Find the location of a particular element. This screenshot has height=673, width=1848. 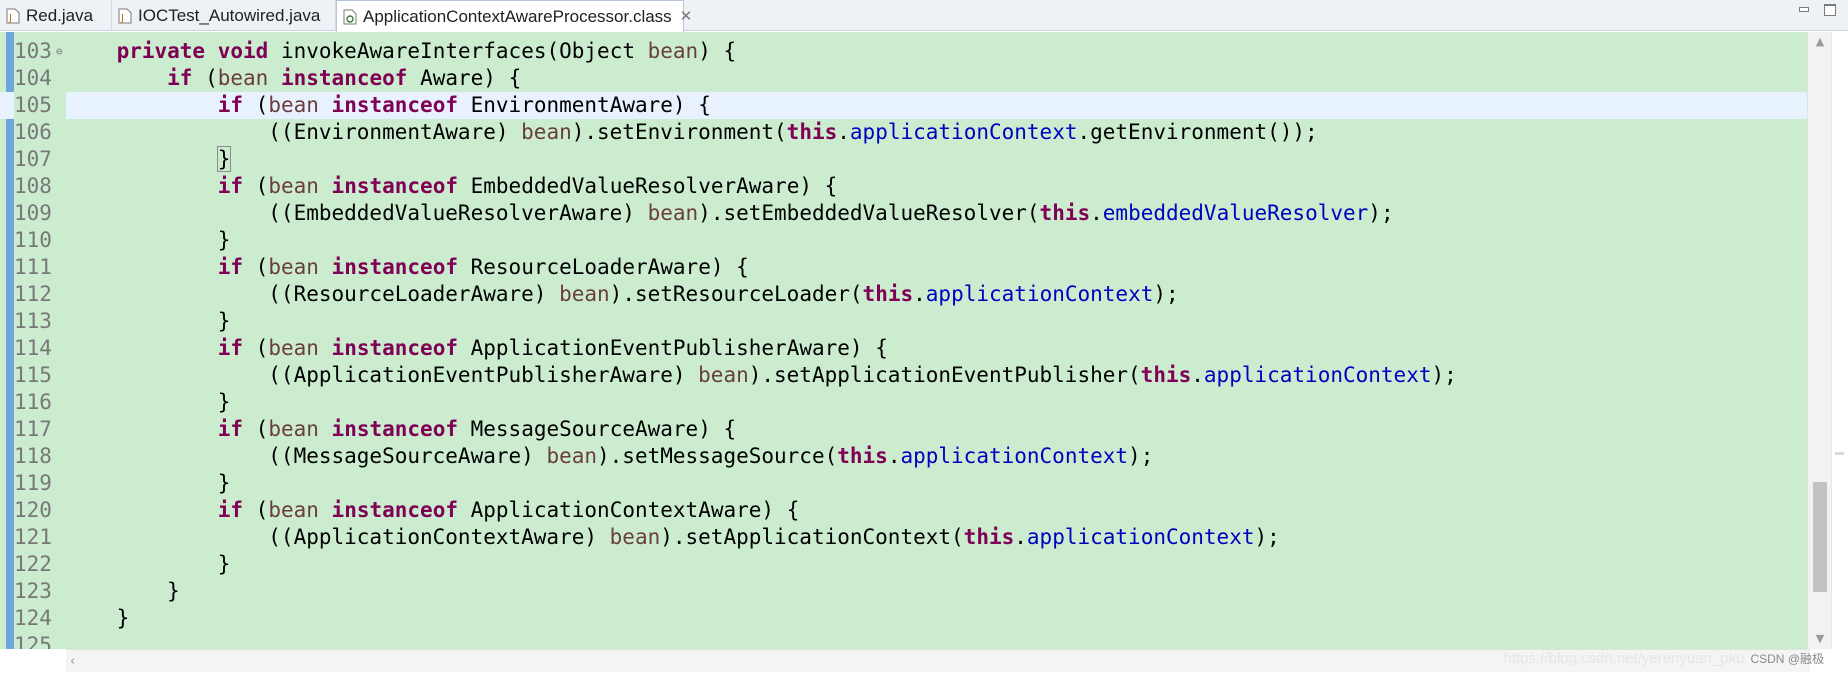

fold-icon: ⊖ is located at coordinates (59, 51).